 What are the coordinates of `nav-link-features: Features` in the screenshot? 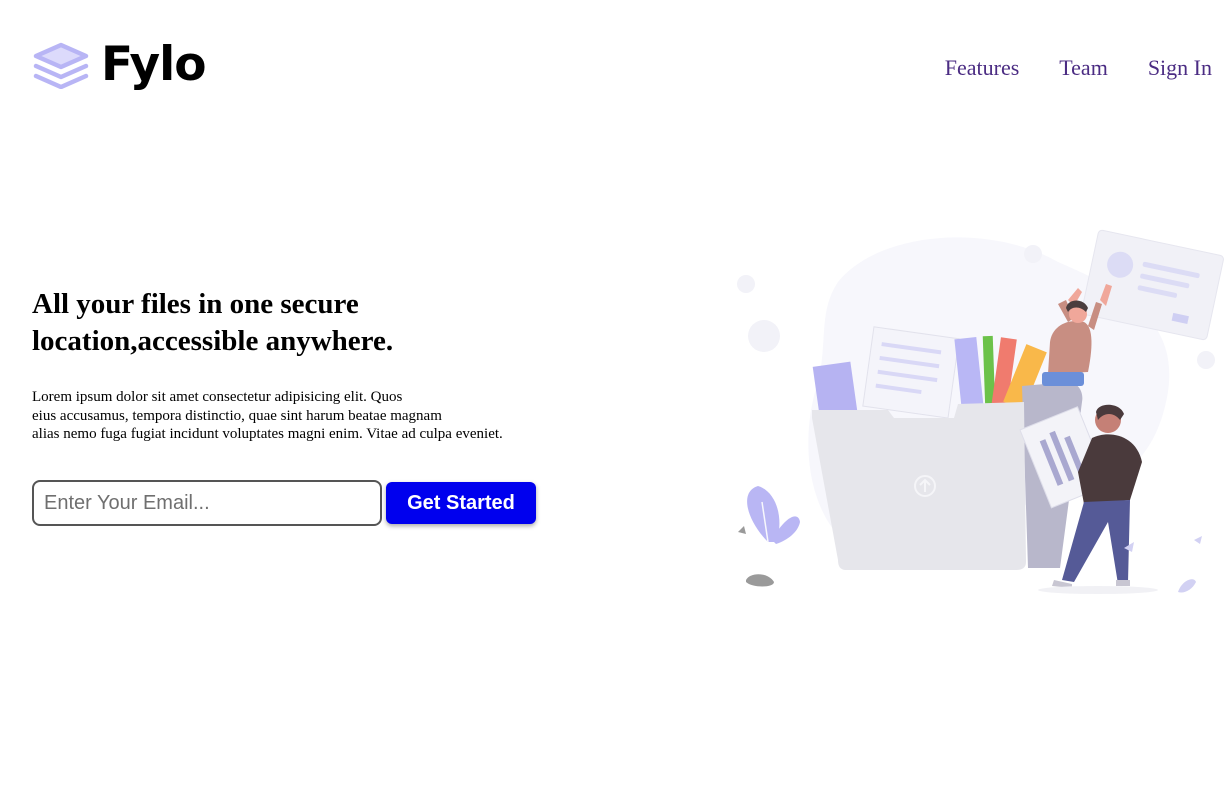 It's located at (982, 68).